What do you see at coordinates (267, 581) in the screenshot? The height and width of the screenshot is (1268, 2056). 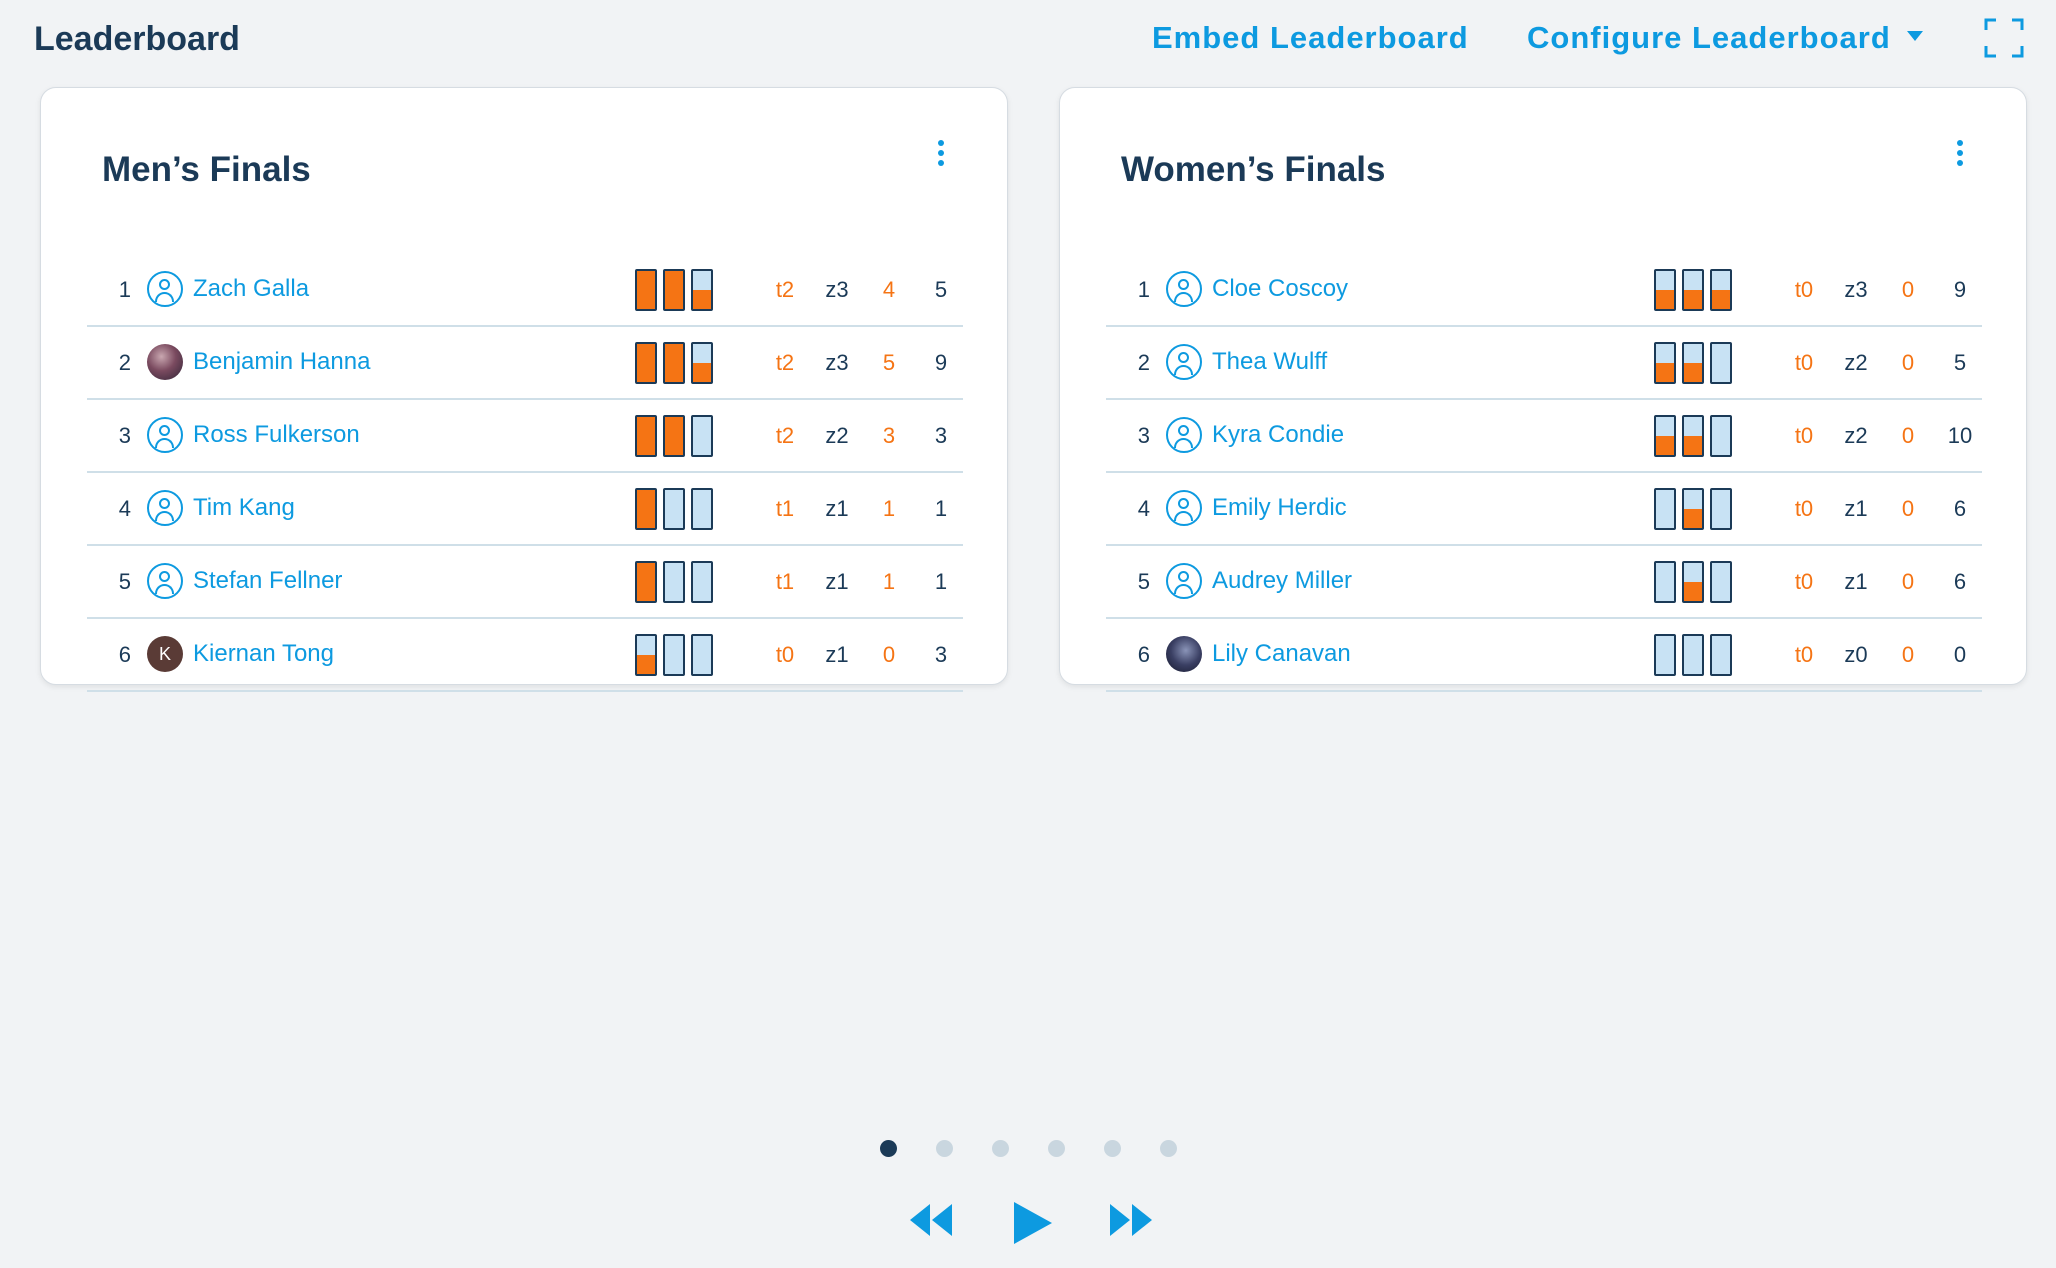 I see `athlete-name-link: Stefan Fellner` at bounding box center [267, 581].